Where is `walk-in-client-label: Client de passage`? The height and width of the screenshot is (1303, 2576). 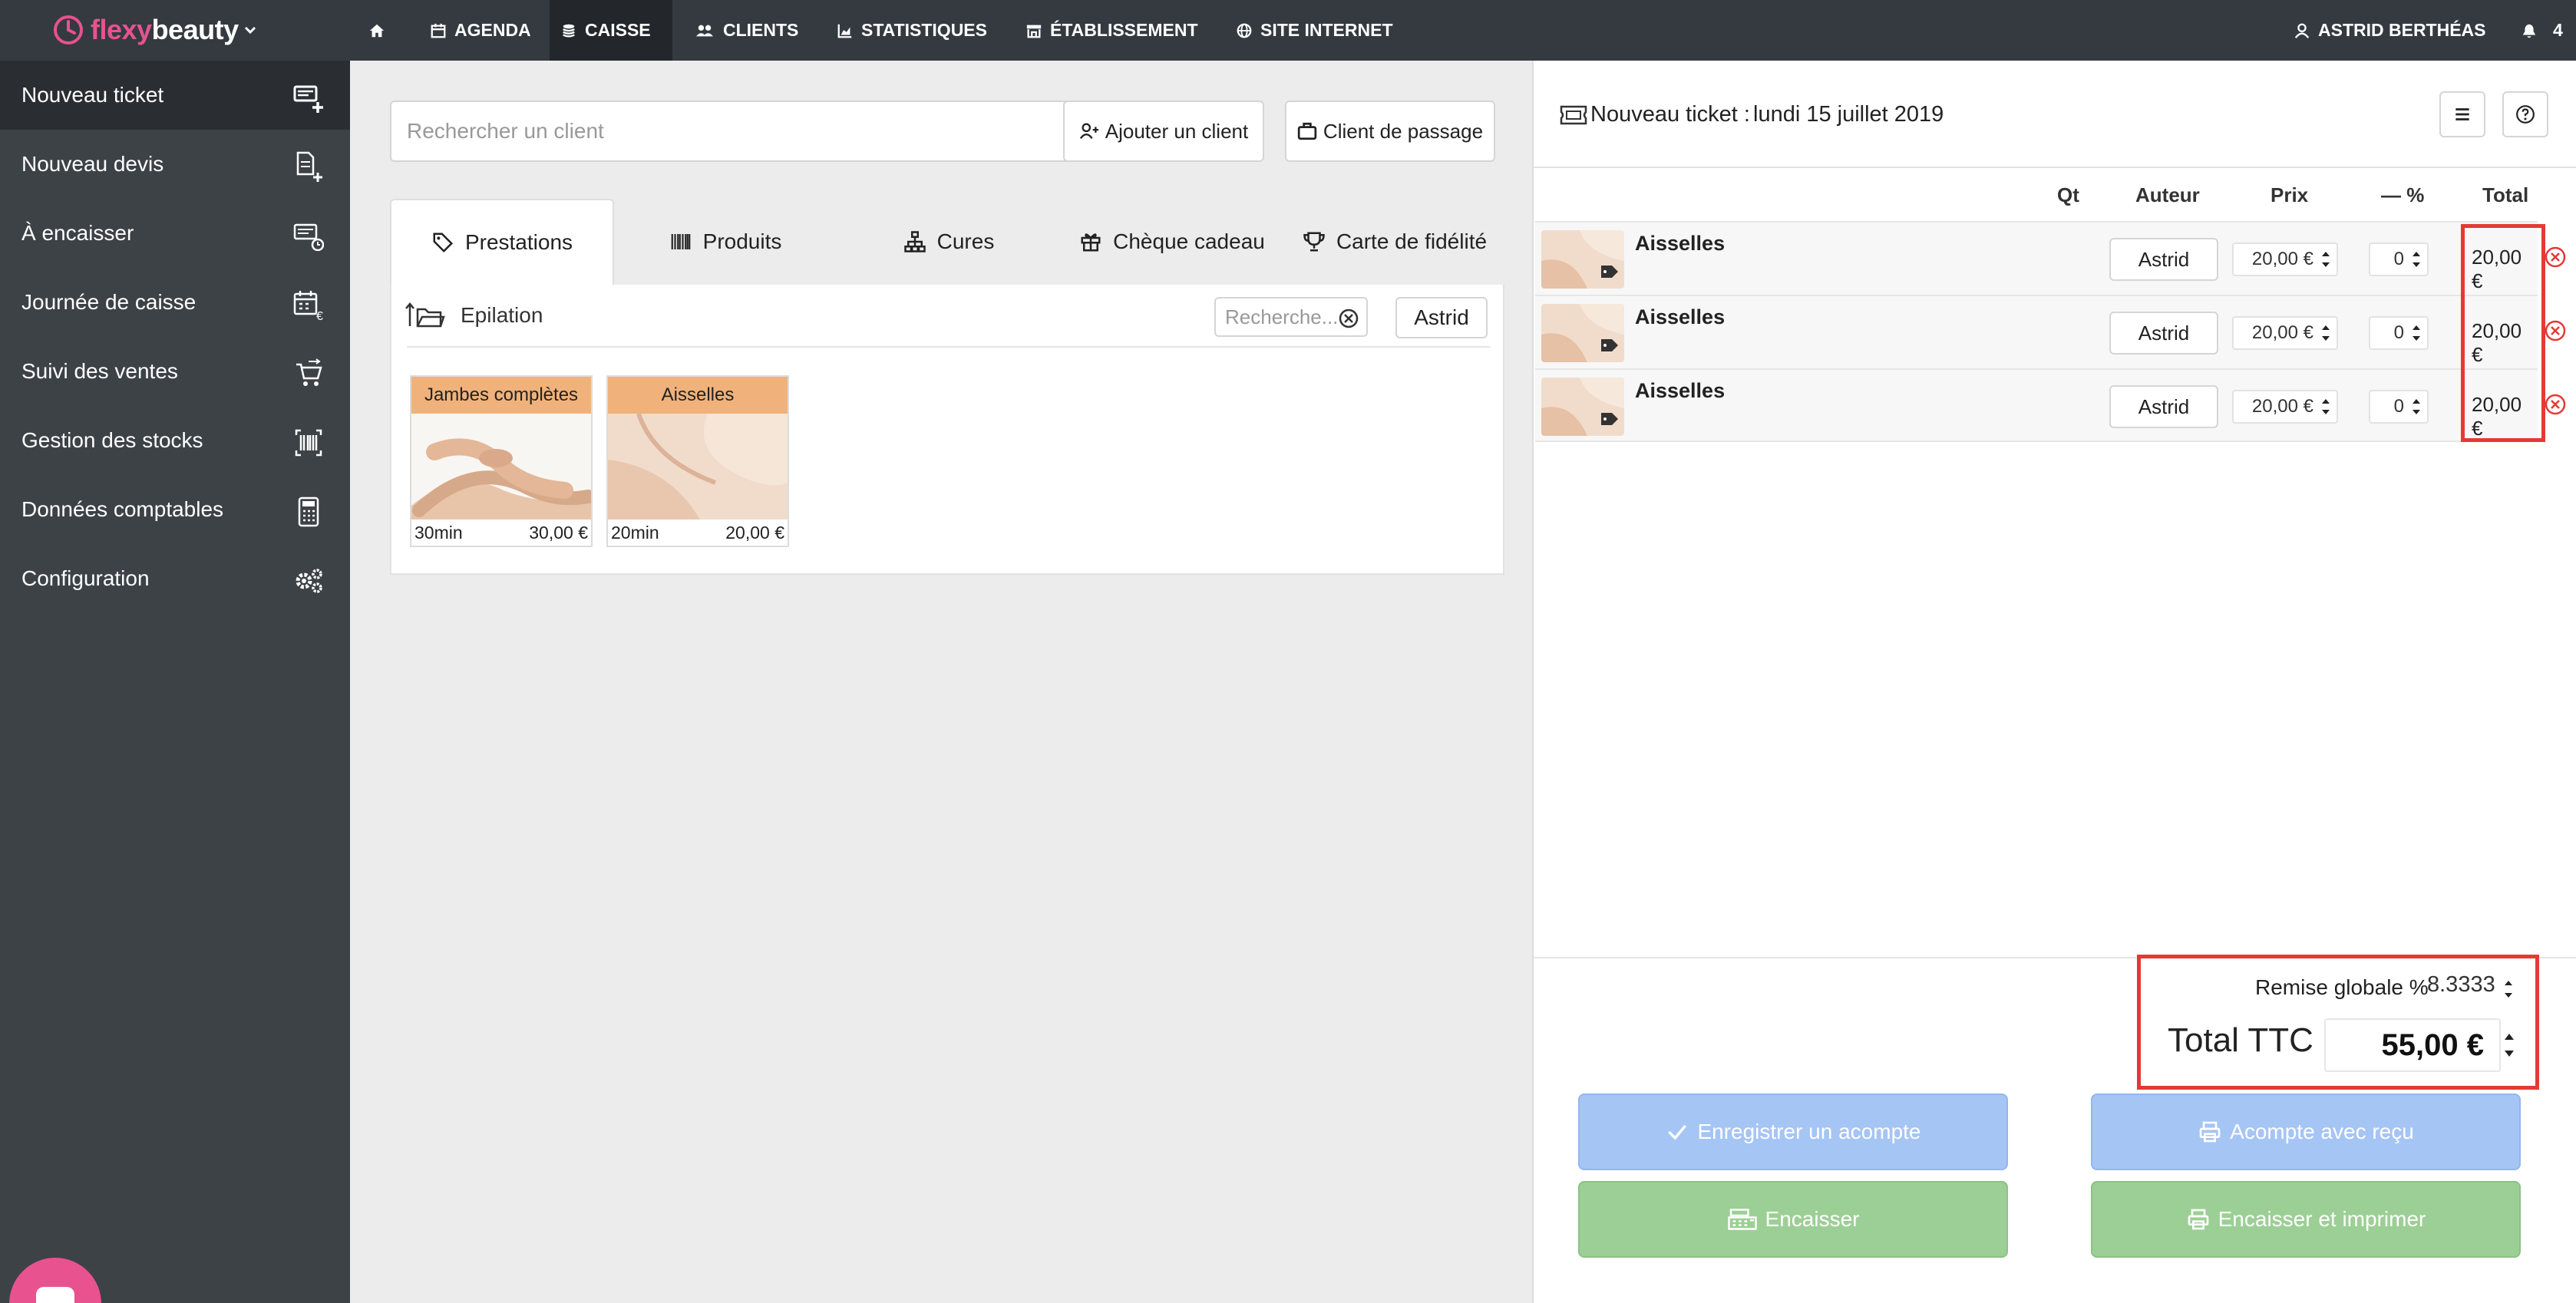
walk-in-client-label: Client de passage is located at coordinates (1403, 131).